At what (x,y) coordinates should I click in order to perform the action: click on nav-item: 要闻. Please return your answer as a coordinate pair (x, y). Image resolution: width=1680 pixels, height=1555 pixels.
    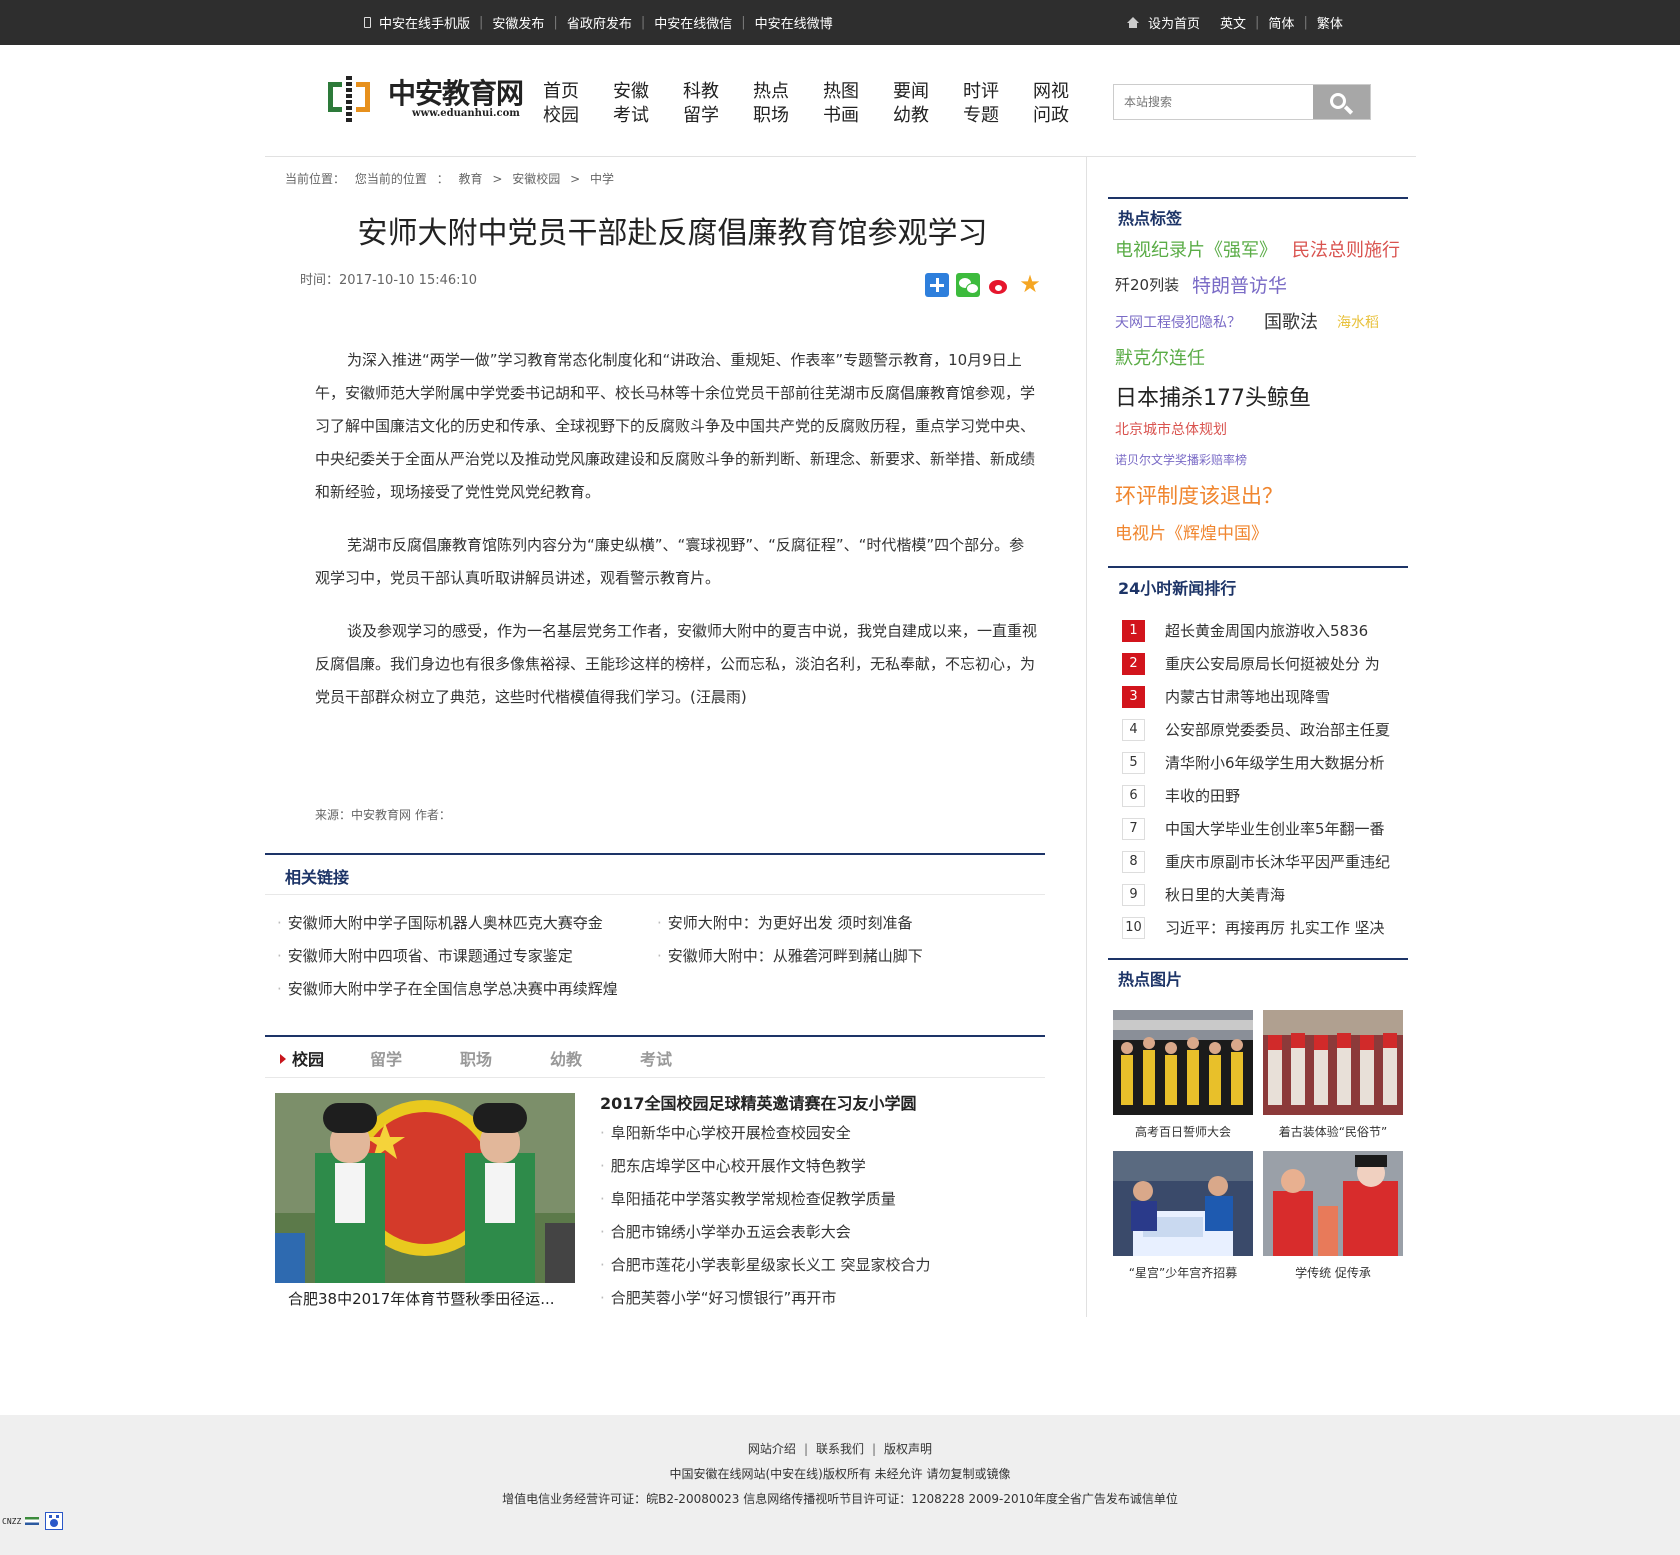
    Looking at the image, I should click on (928, 92).